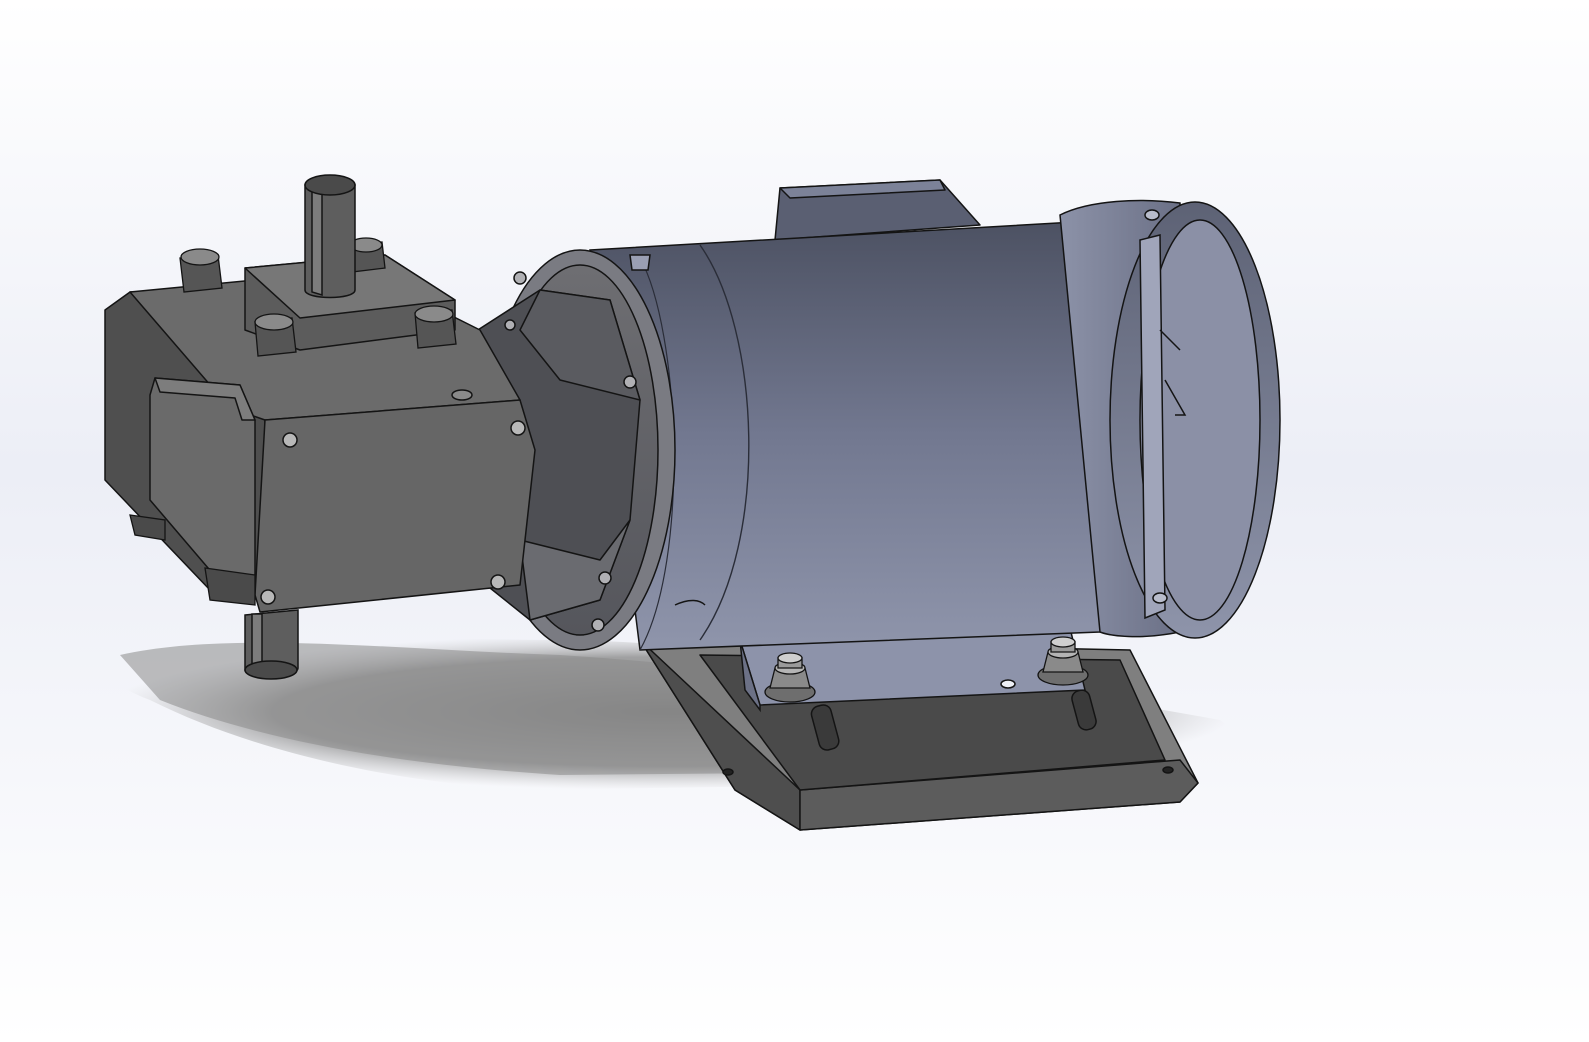 The height and width of the screenshot is (1042, 1589). Describe the element at coordinates (271, 644) in the screenshot. I see `output-shaft-bottom` at that location.